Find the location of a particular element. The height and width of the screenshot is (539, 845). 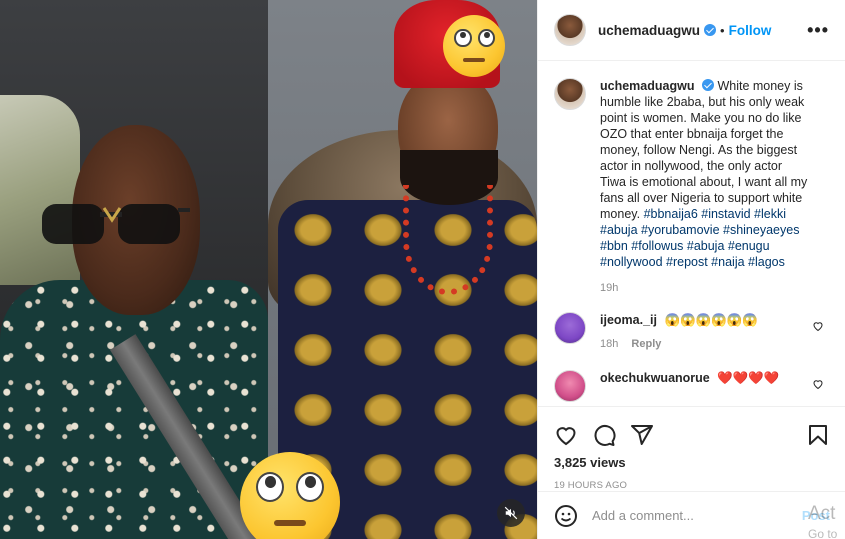

post-actions: 3,825 views 19 HOURS AGO is located at coordinates (691, 448).